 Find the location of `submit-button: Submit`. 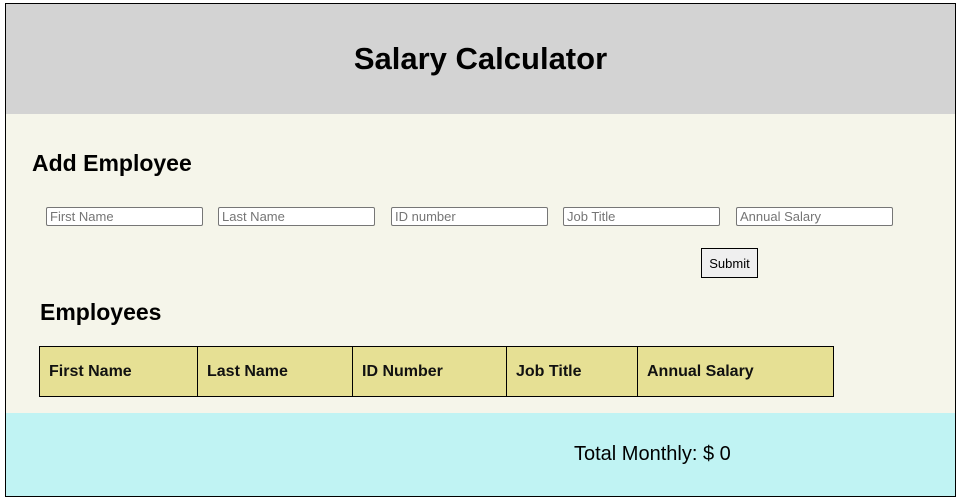

submit-button: Submit is located at coordinates (729, 263).